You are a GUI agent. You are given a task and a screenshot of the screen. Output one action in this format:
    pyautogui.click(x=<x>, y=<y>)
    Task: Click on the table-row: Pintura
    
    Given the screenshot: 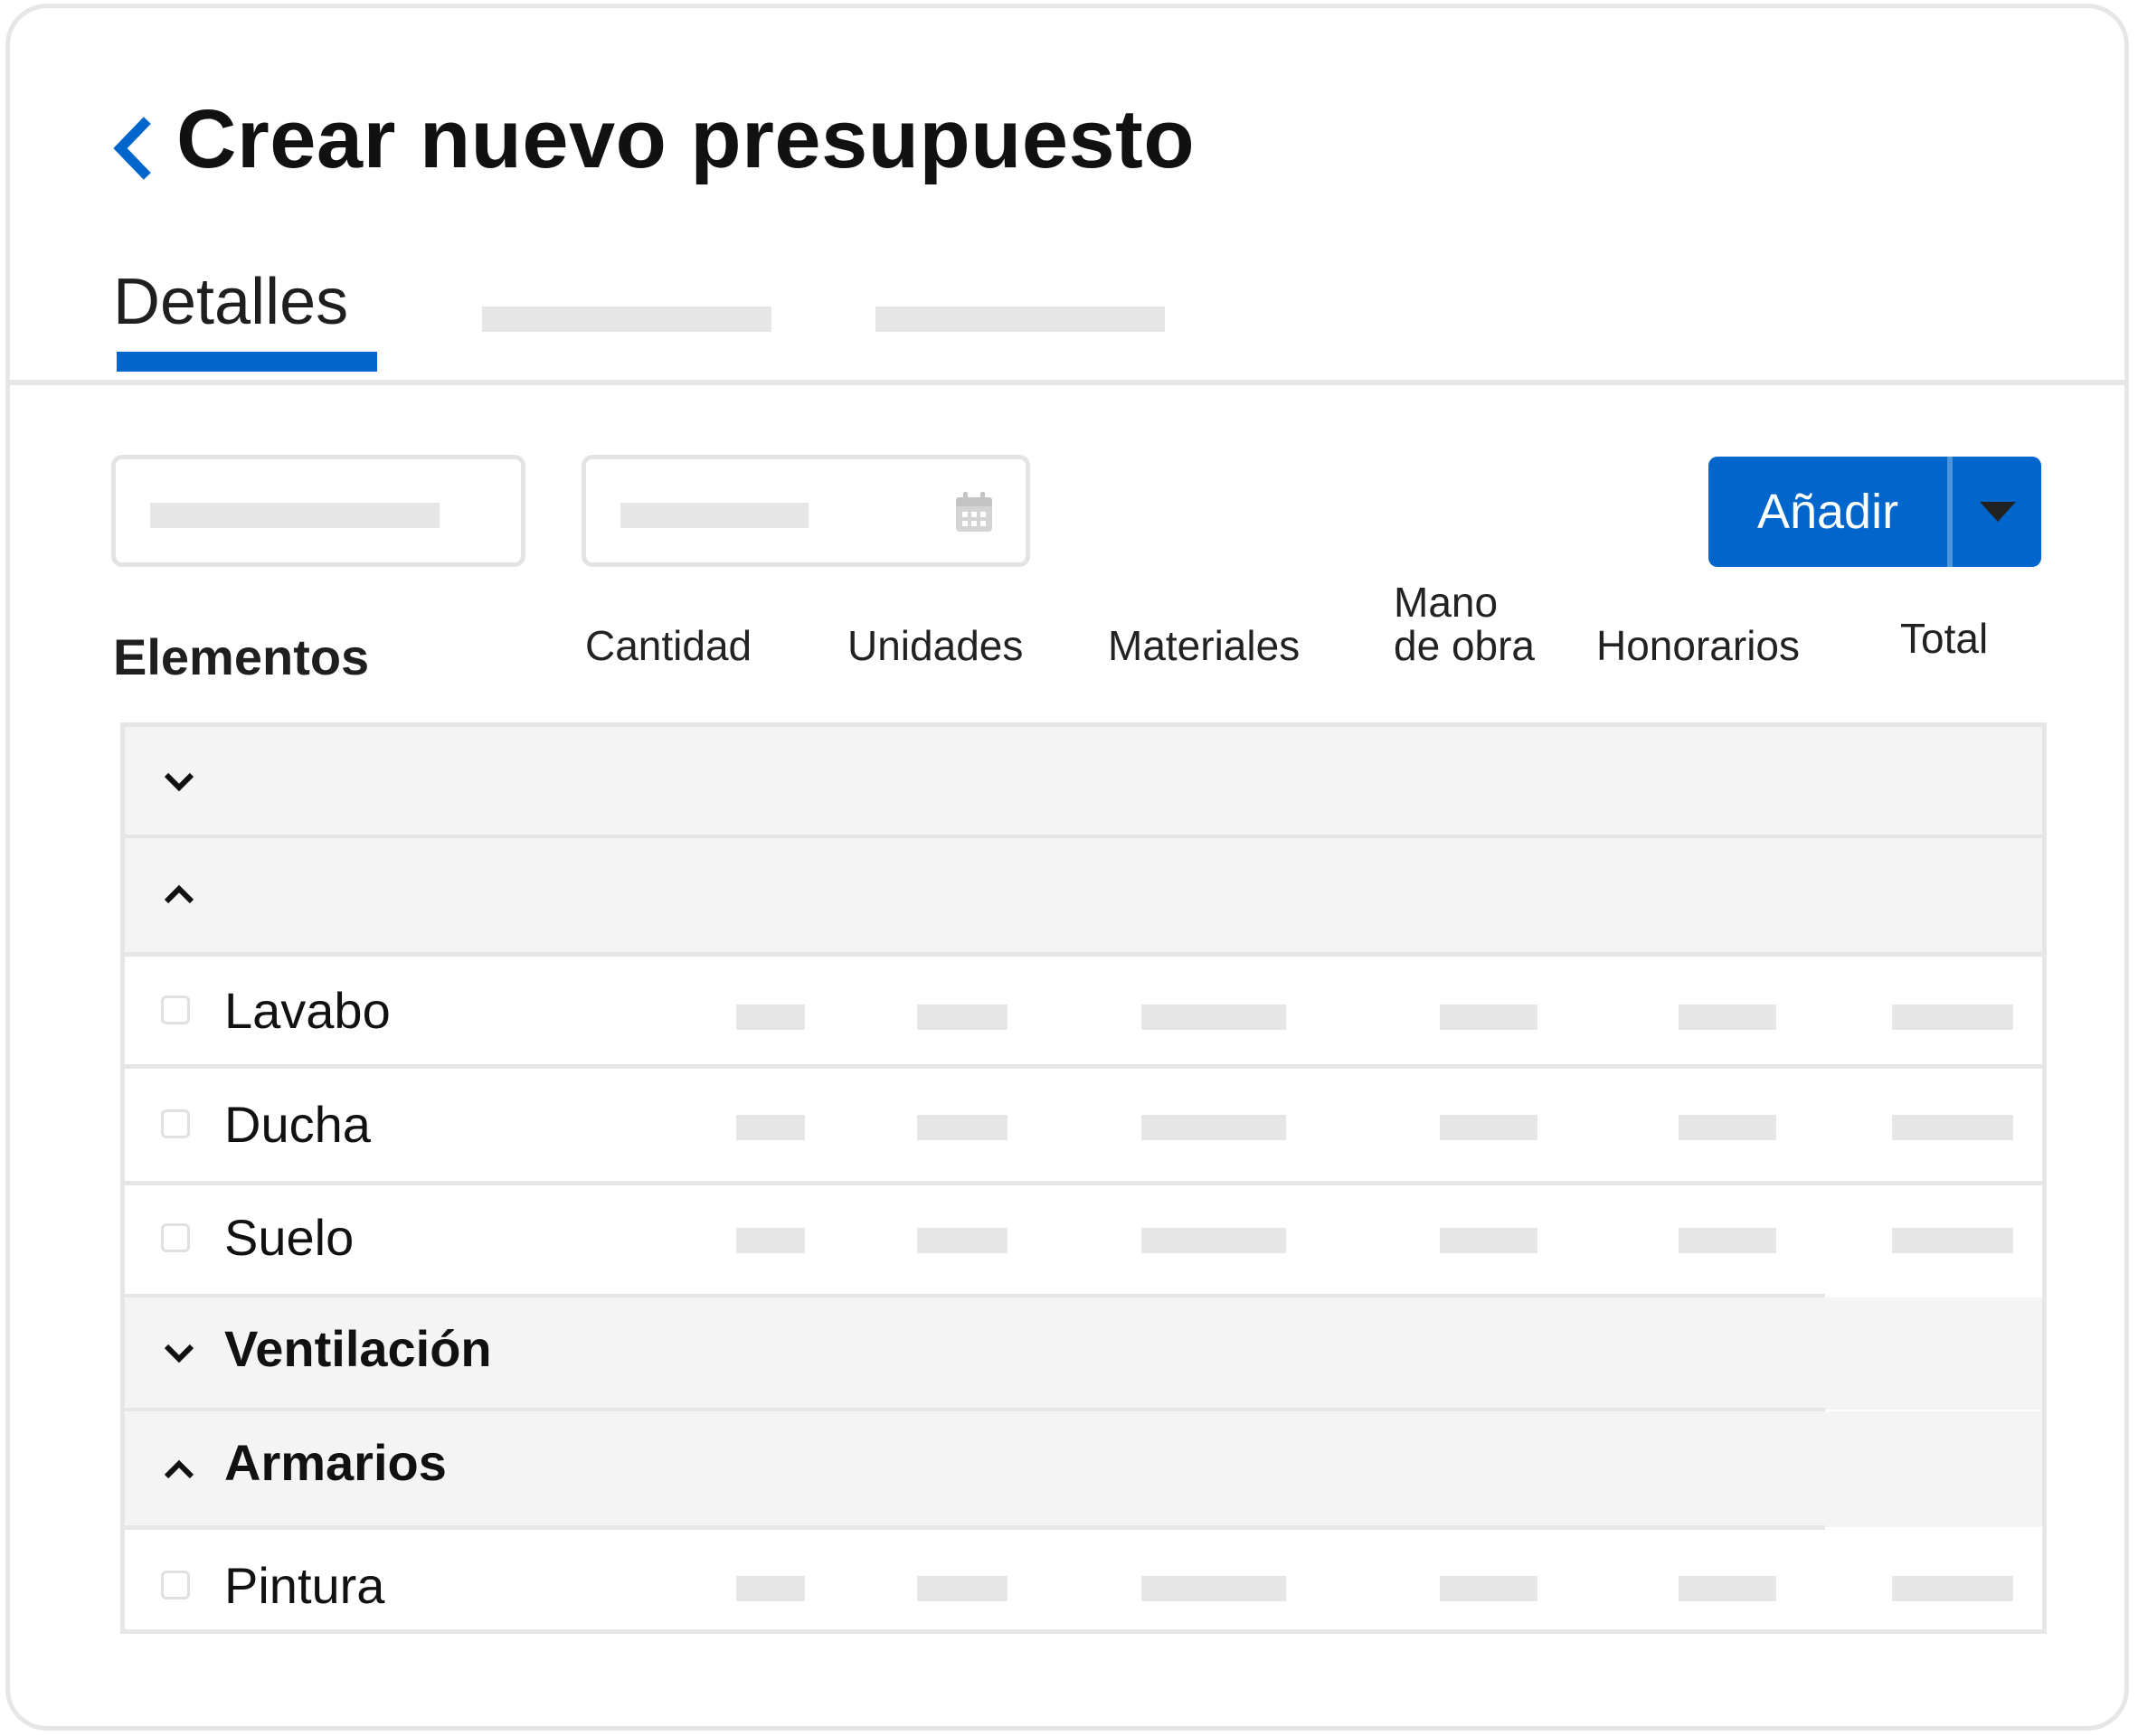 What is the action you would take?
    pyautogui.click(x=1084, y=1579)
    